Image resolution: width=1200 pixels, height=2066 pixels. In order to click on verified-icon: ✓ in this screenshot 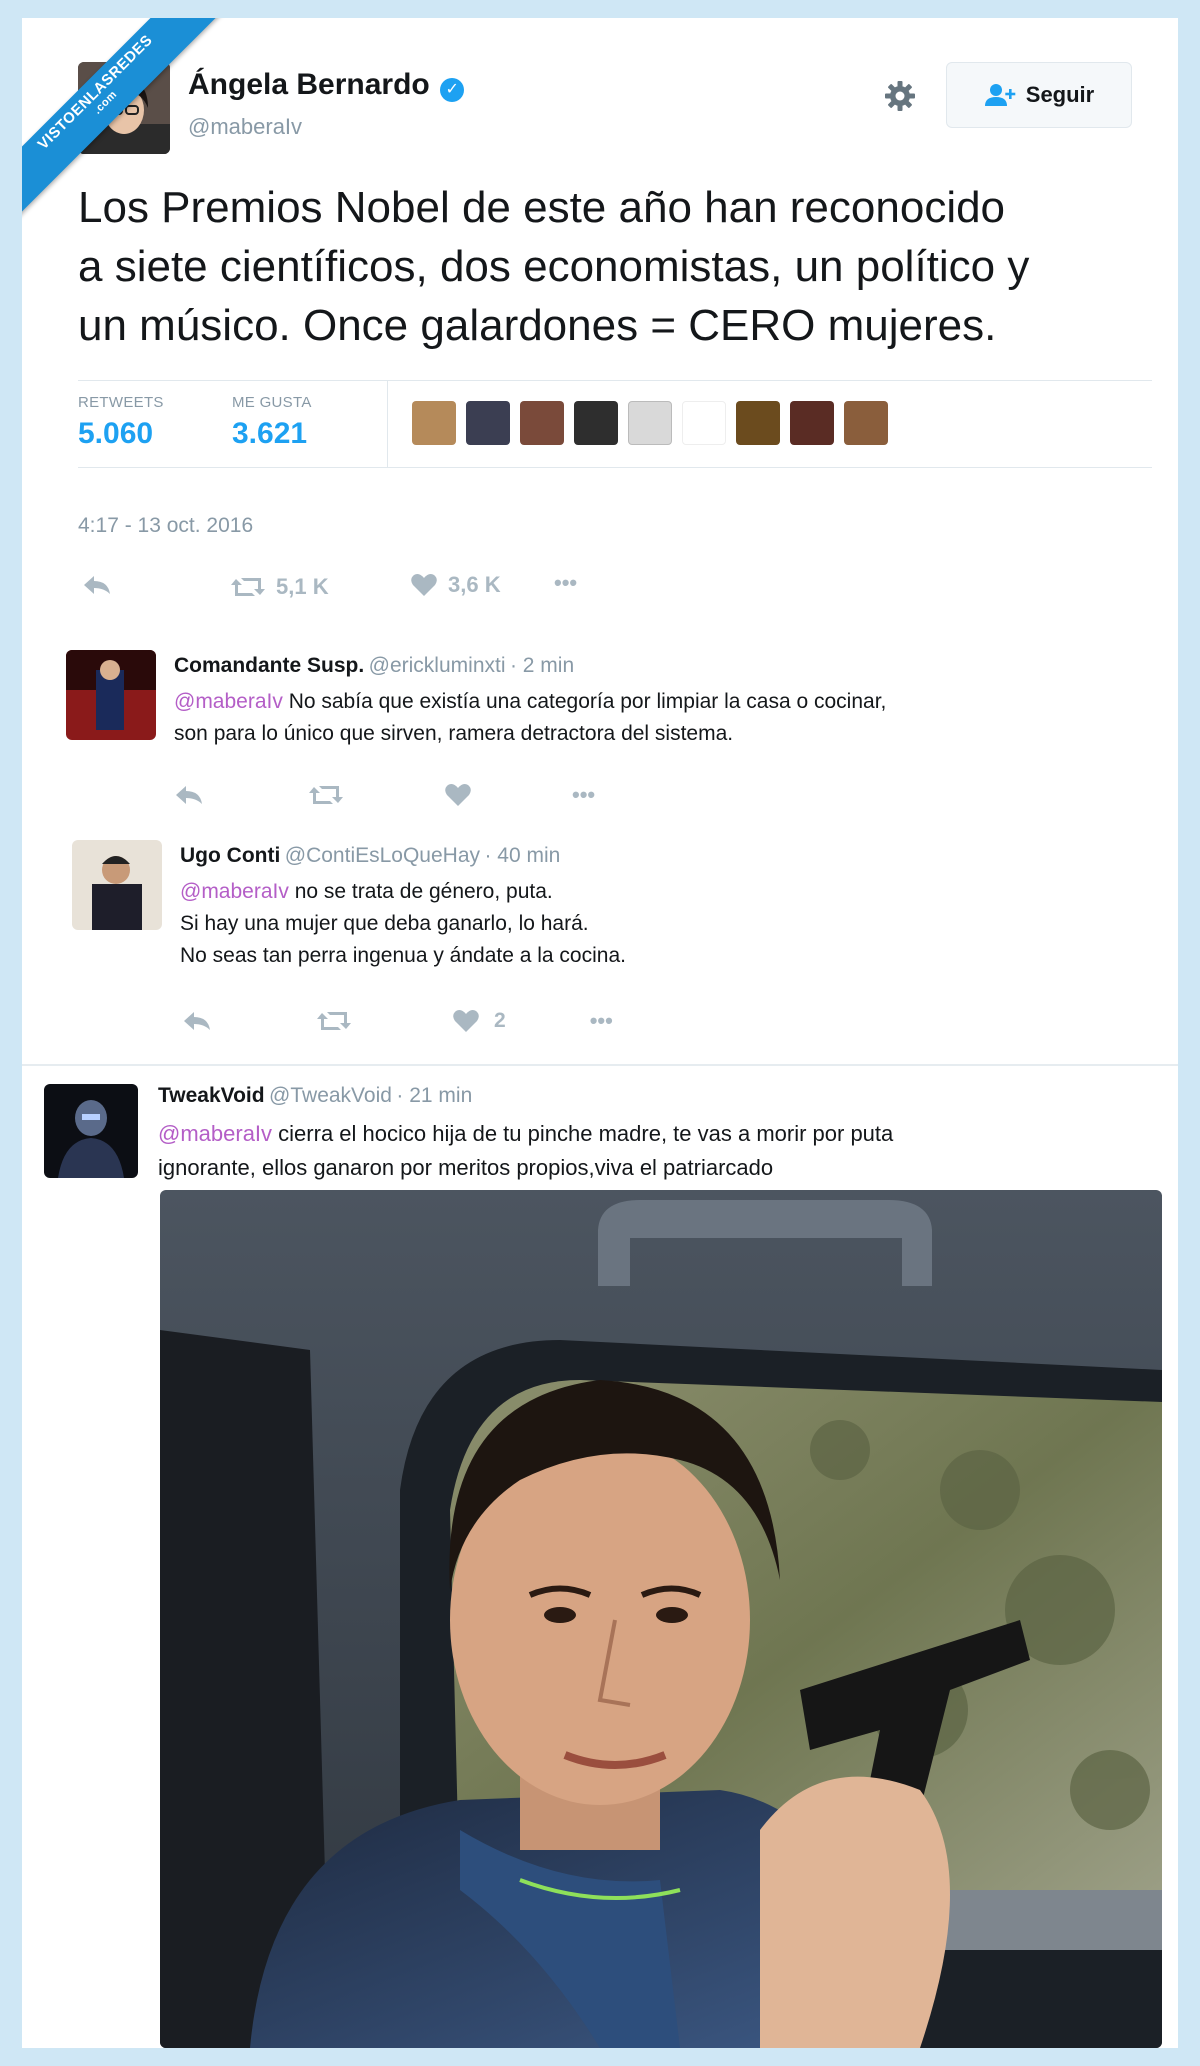, I will do `click(452, 89)`.